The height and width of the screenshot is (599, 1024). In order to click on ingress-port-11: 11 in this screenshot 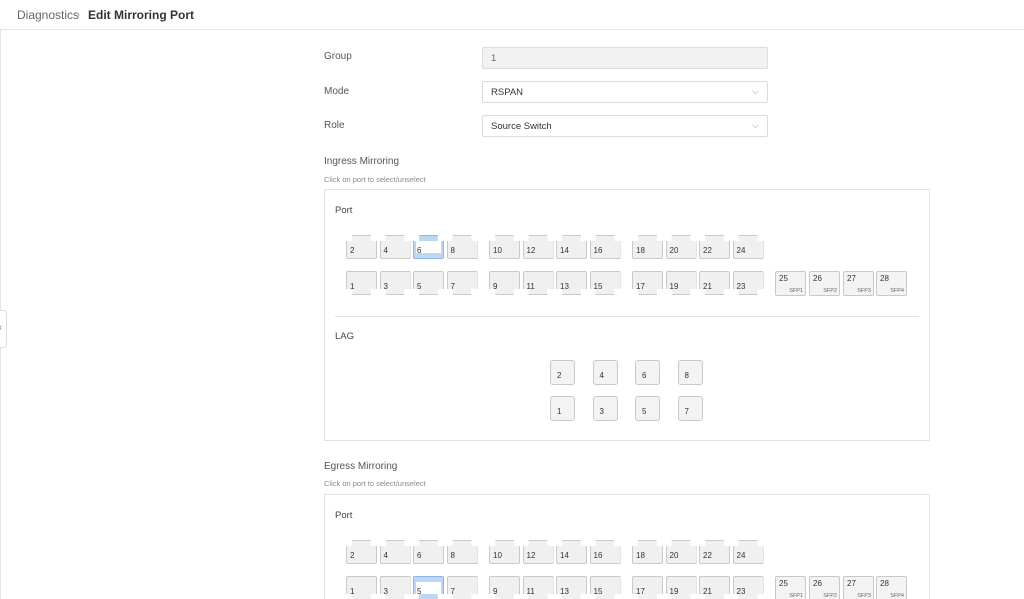, I will do `click(538, 283)`.